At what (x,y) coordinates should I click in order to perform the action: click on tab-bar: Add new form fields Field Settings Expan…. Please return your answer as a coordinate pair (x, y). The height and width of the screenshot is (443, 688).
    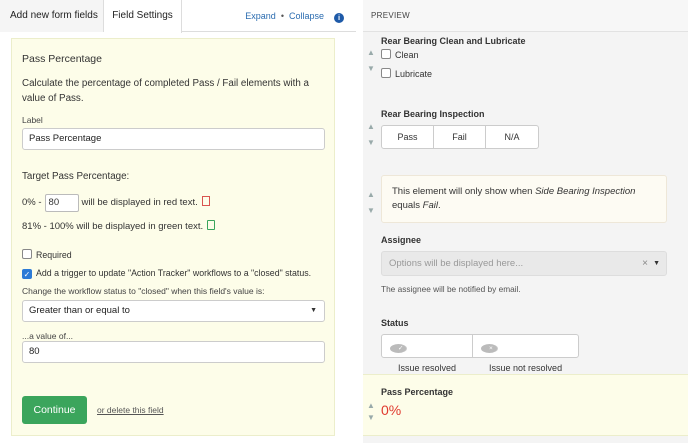
    Looking at the image, I should click on (178, 16).